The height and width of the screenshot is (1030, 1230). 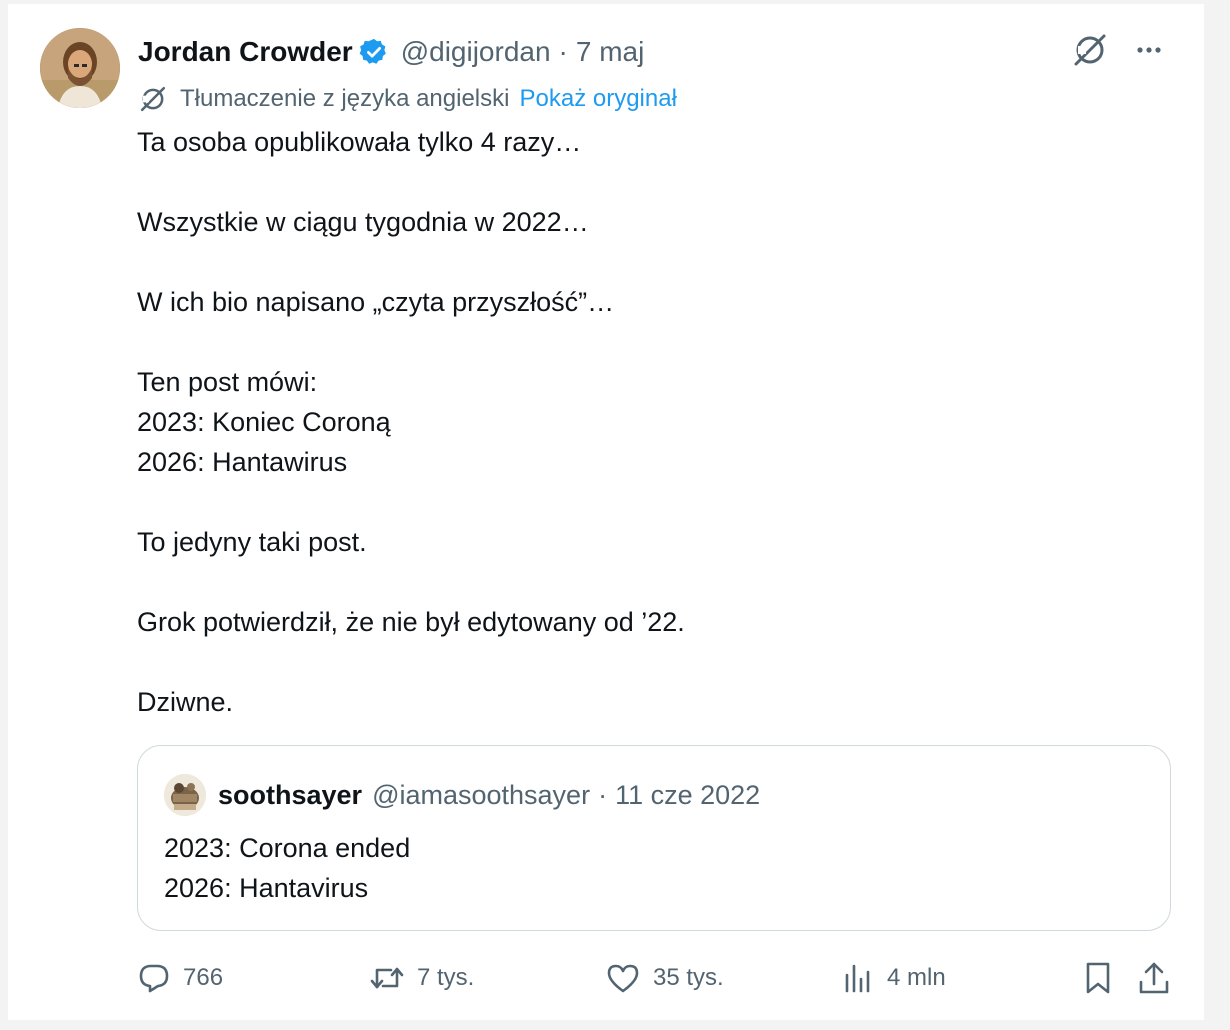 I want to click on quoted-post-header: soothsayer @iamasoothsayer · 11 cze 2022, so click(x=462, y=795).